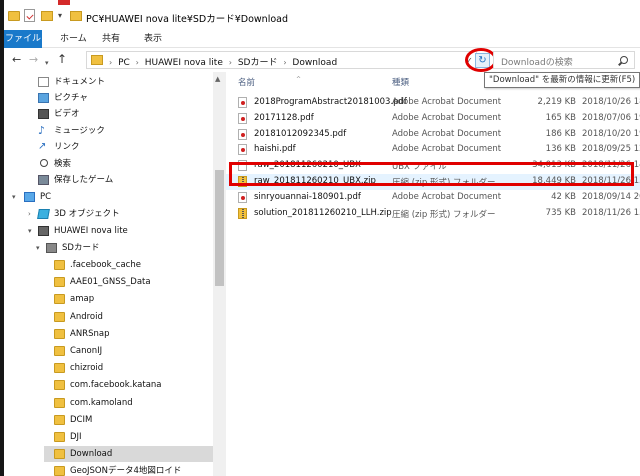 This screenshot has width=640, height=476. Describe the element at coordinates (323, 212) in the screenshot. I see `file-name: solution_201811260210_LLH.zip` at that location.